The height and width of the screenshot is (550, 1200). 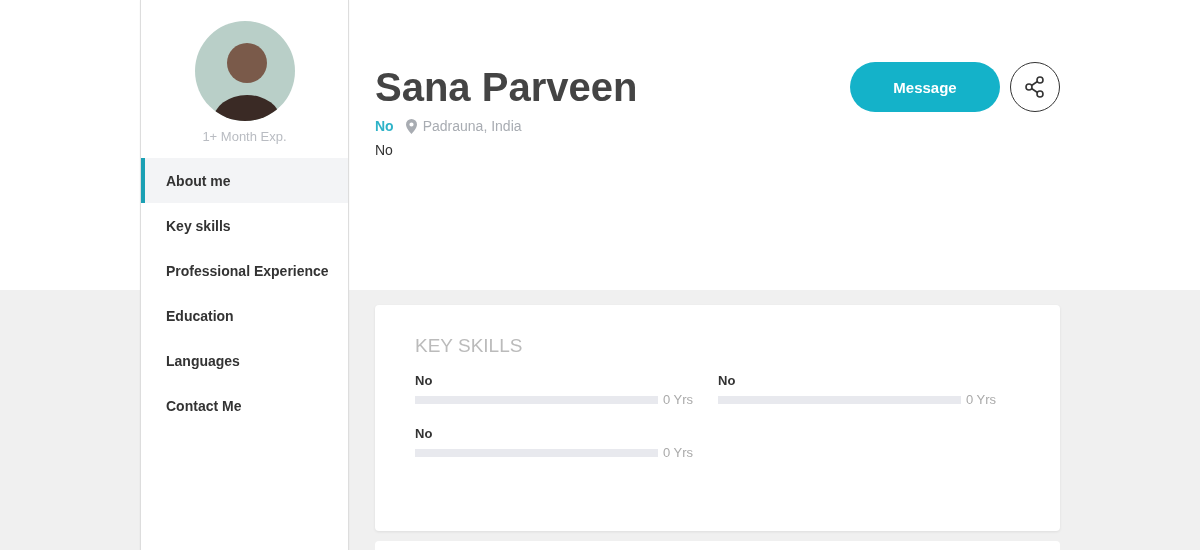 What do you see at coordinates (244, 225) in the screenshot?
I see `sidebar-item: Key skills` at bounding box center [244, 225].